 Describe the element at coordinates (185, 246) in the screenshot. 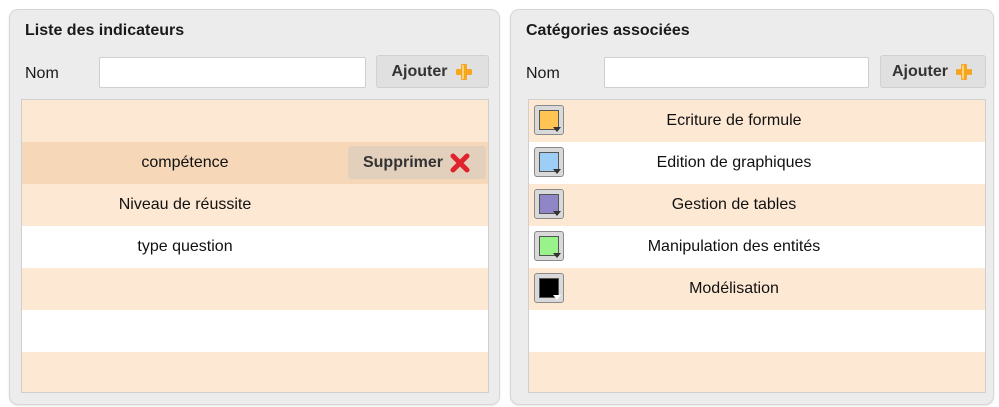

I see `list-item-label: type question` at that location.